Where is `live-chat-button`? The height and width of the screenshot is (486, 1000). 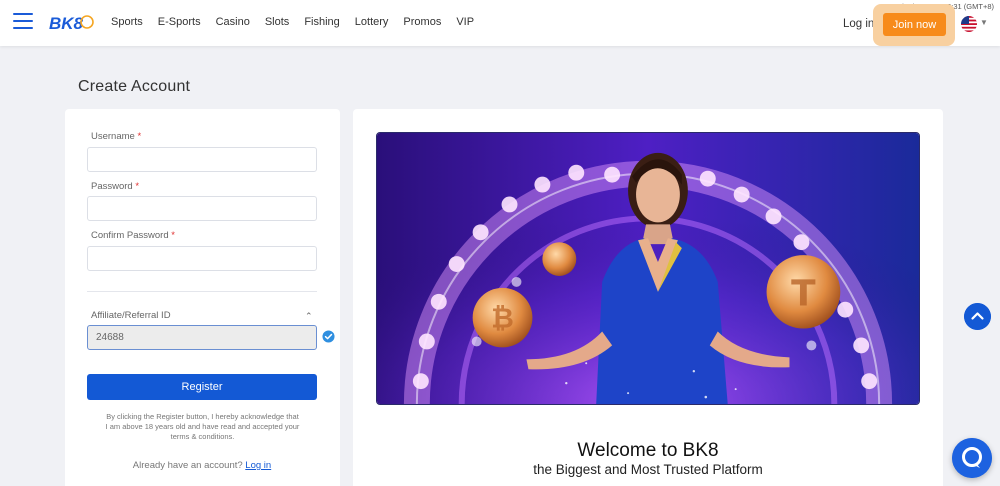 live-chat-button is located at coordinates (972, 458).